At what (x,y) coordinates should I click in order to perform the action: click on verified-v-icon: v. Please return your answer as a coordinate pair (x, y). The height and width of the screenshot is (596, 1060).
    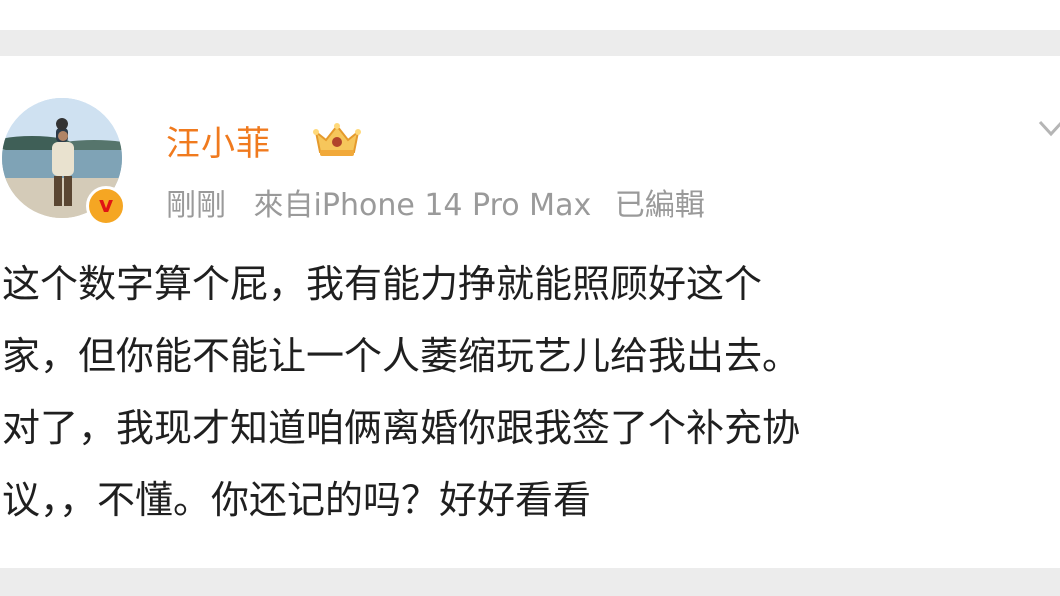
    Looking at the image, I should click on (106, 206).